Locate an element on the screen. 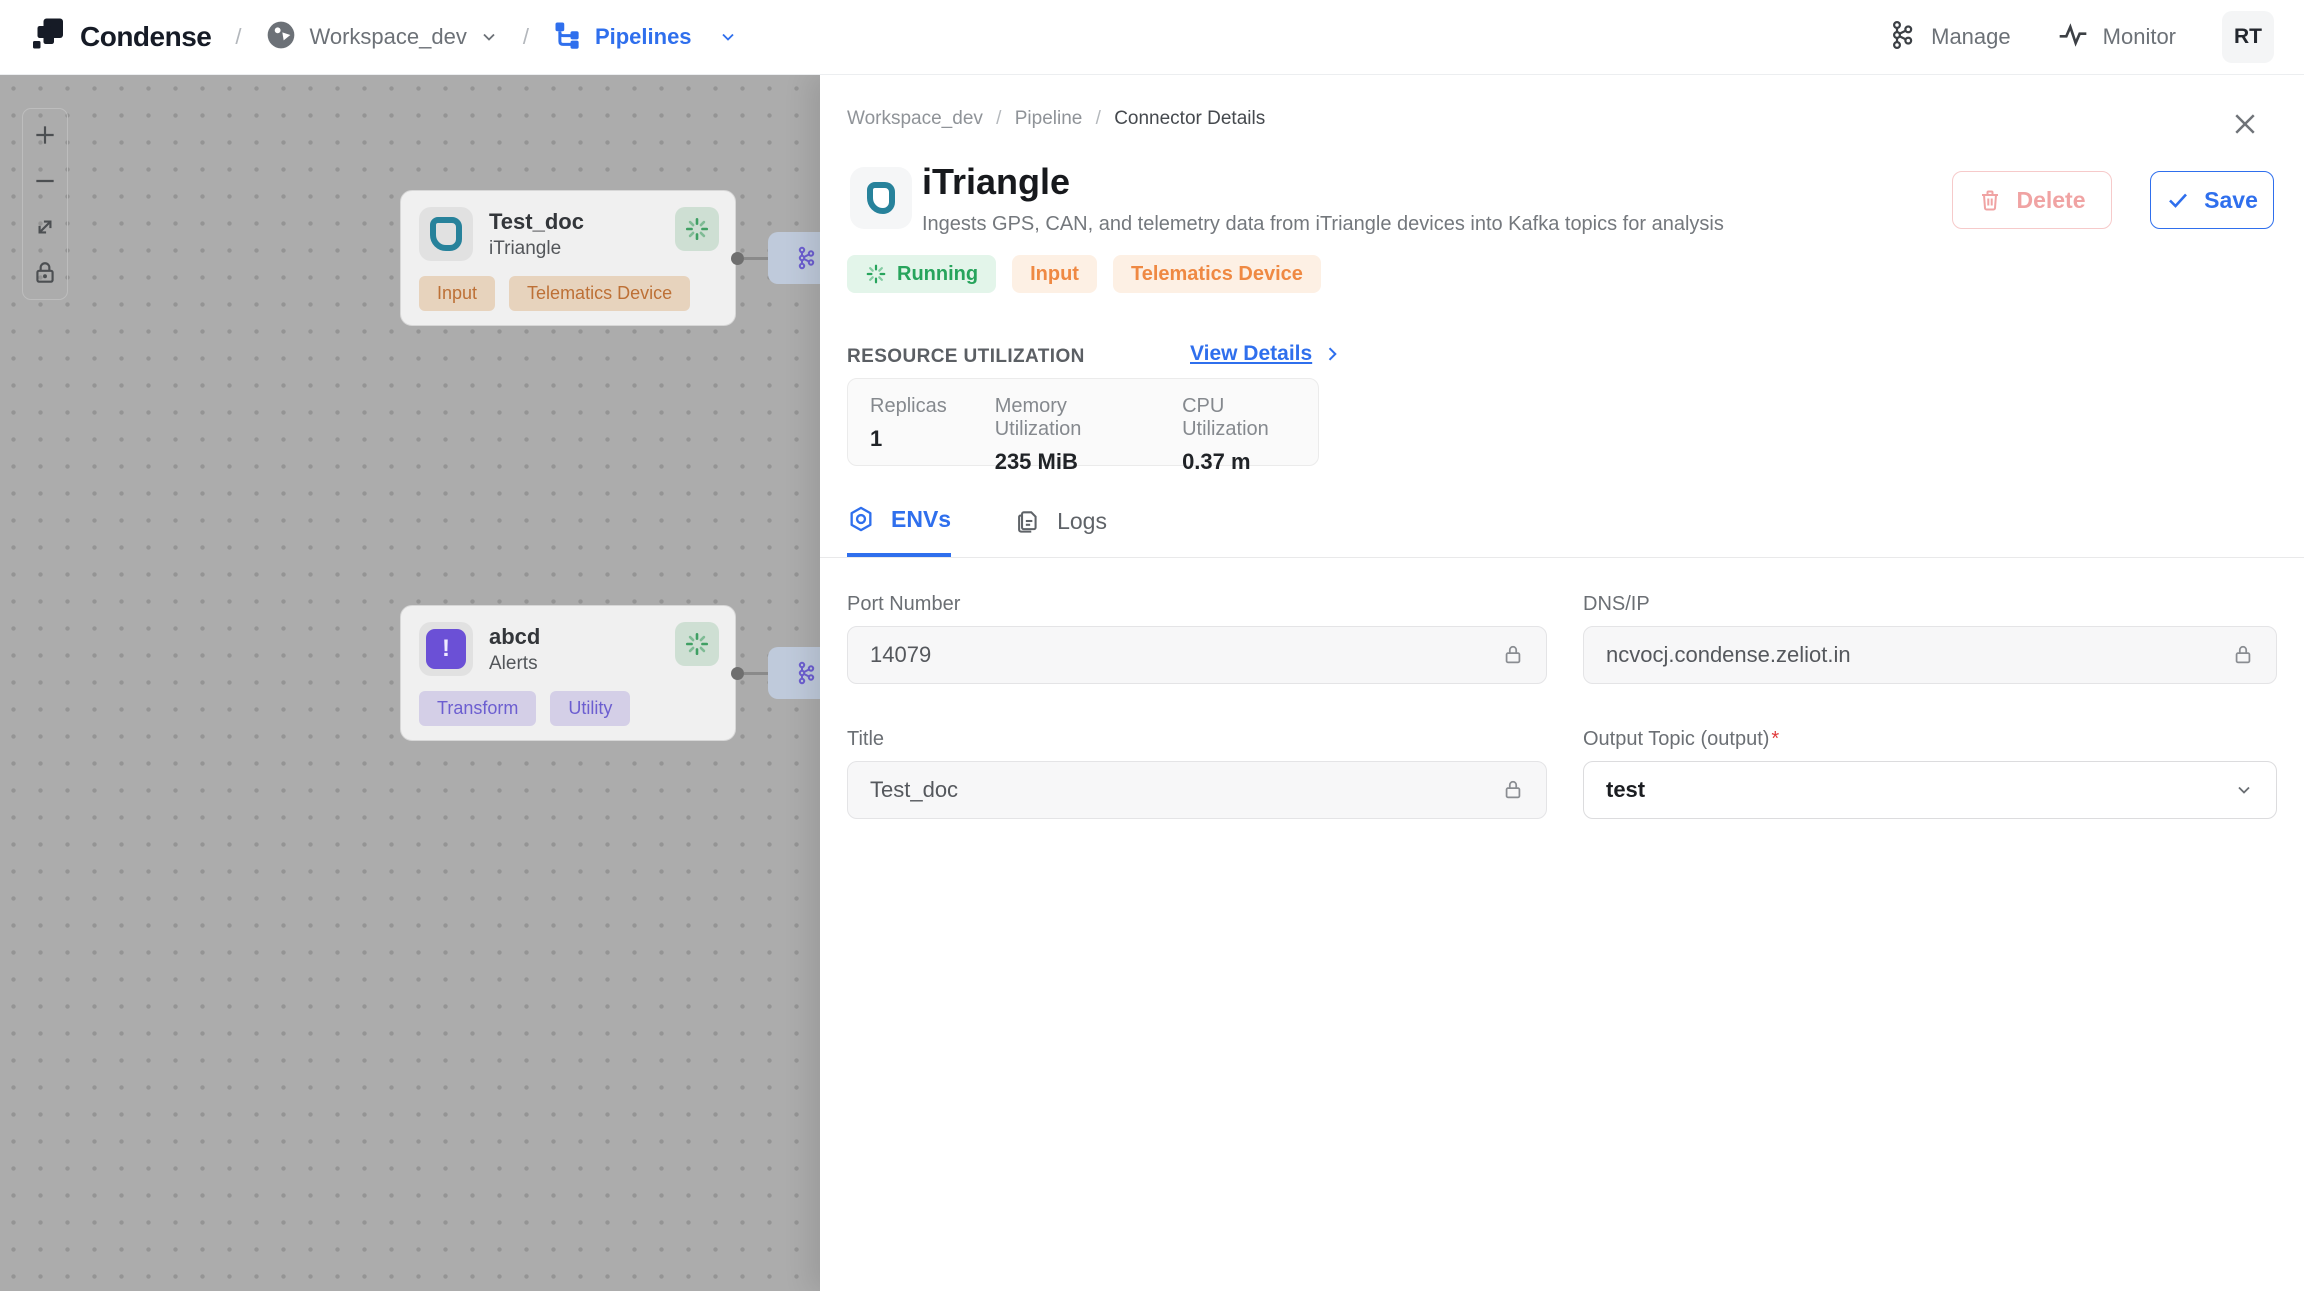 The height and width of the screenshot is (1291, 2304). itriangle-node-icon is located at coordinates (446, 234).